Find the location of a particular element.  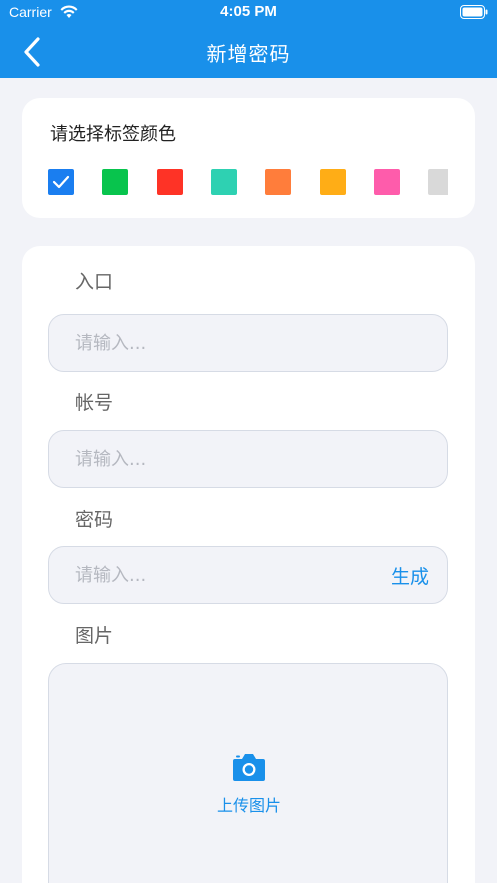

color-picker-card: 请选择标签颜色 is located at coordinates (248, 158).